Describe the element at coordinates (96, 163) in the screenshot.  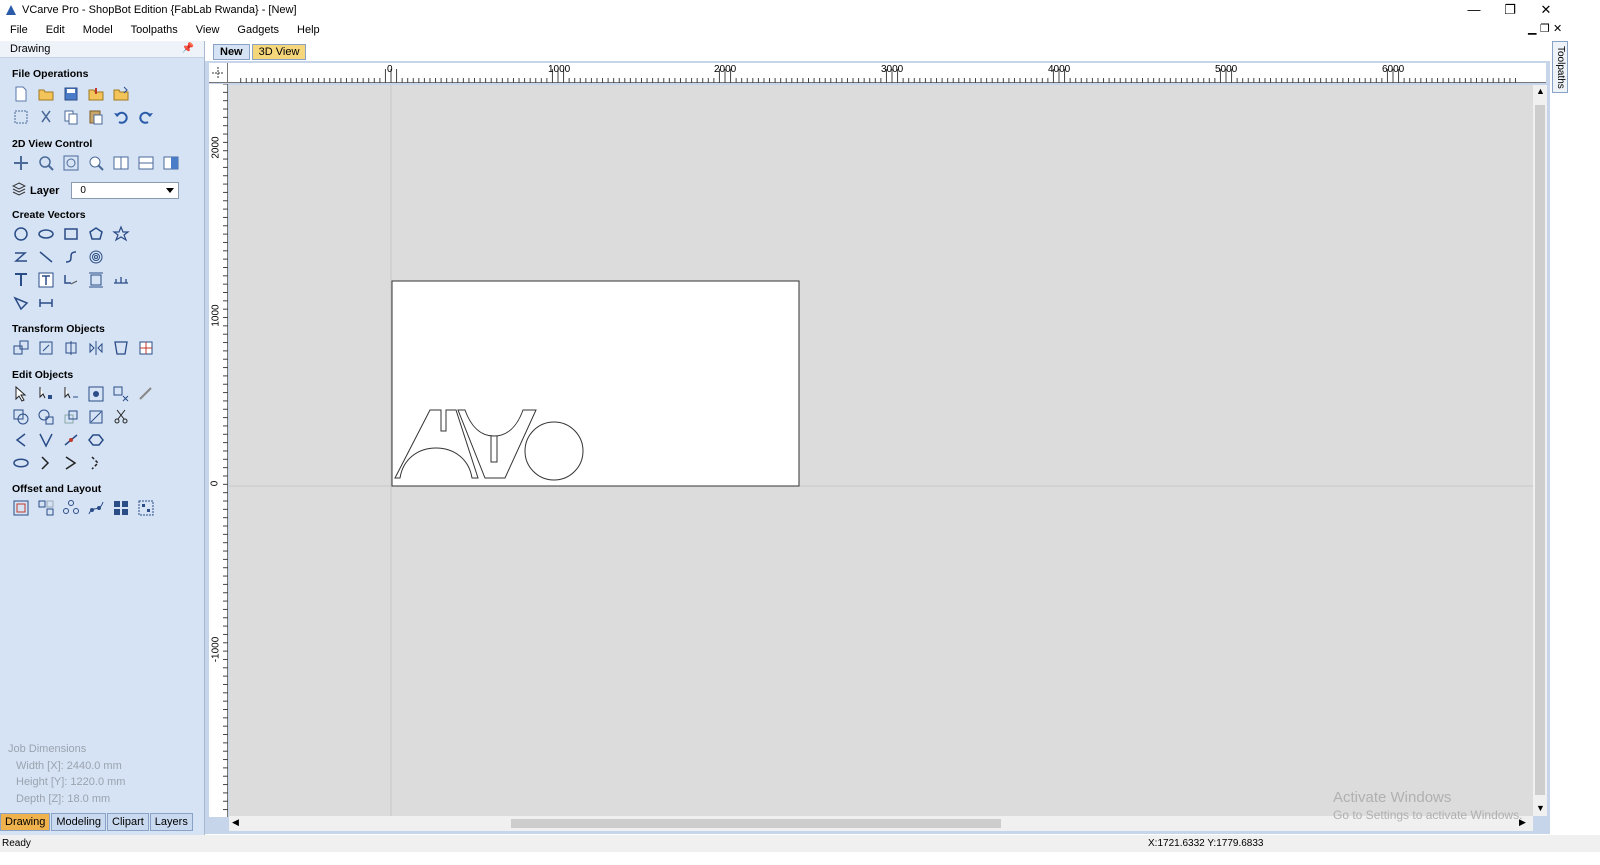
I see `zoom-selection-icon` at that location.